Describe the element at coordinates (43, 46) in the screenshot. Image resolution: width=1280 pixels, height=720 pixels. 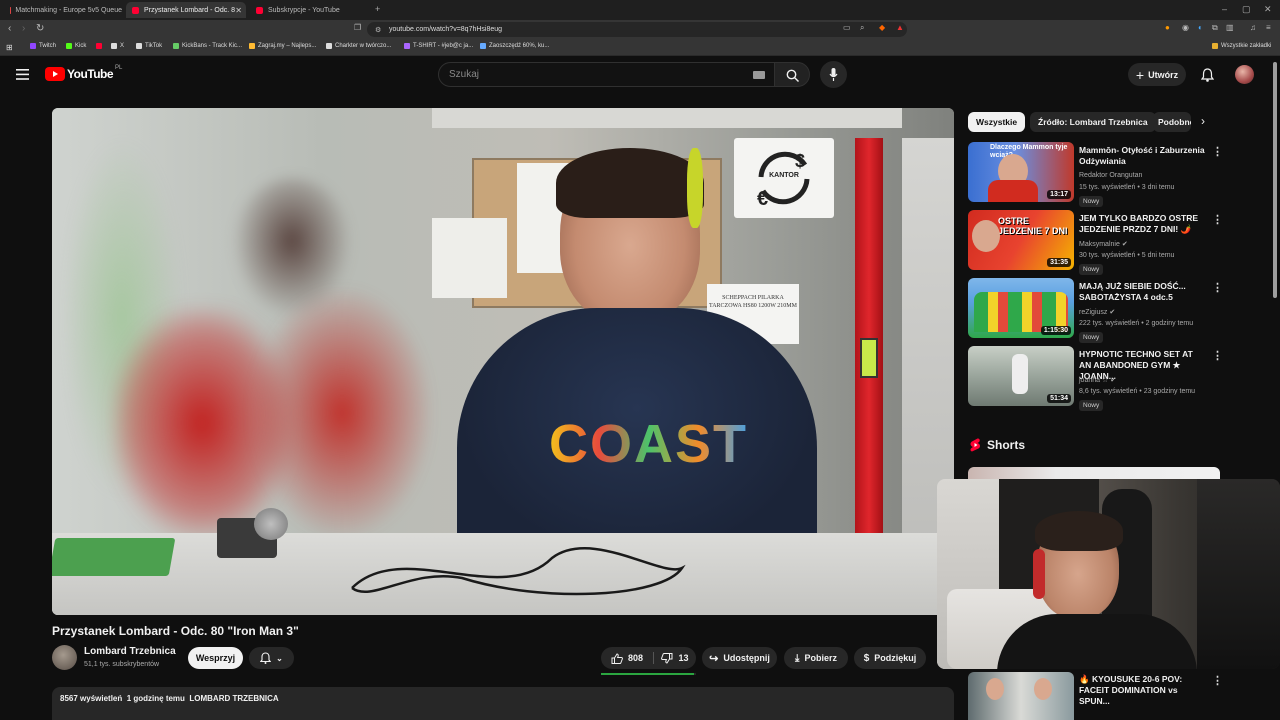
I see `bookmark-item: Twitch` at that location.